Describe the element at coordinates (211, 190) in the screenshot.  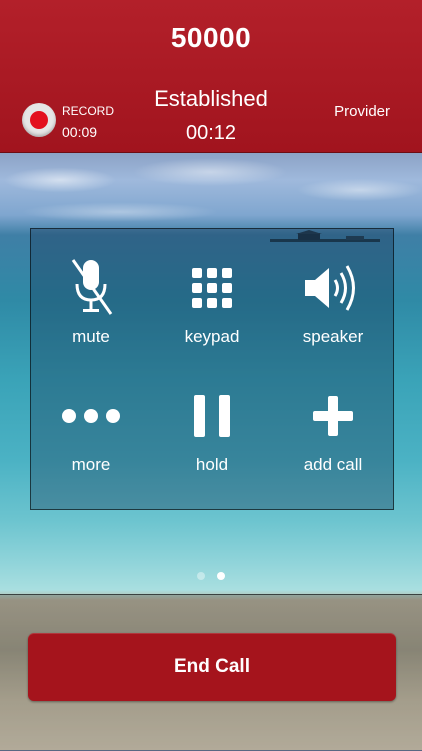
I see `background-clouds` at that location.